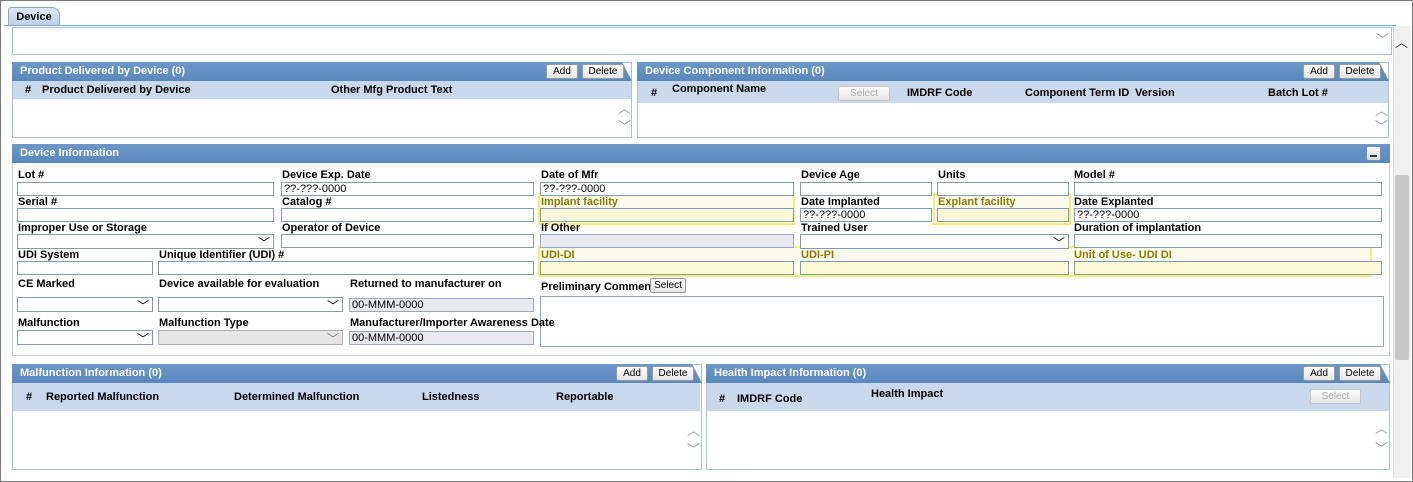 The height and width of the screenshot is (482, 1413). What do you see at coordinates (103, 71) in the screenshot?
I see `panel-title: Product Delivered by Device (0)` at bounding box center [103, 71].